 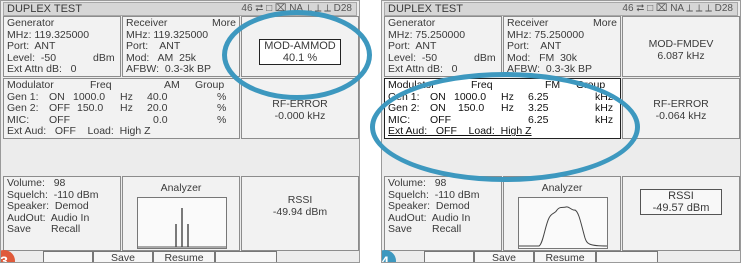 I want to click on rf-error-value: -0.000 kHz, so click(x=300, y=115).